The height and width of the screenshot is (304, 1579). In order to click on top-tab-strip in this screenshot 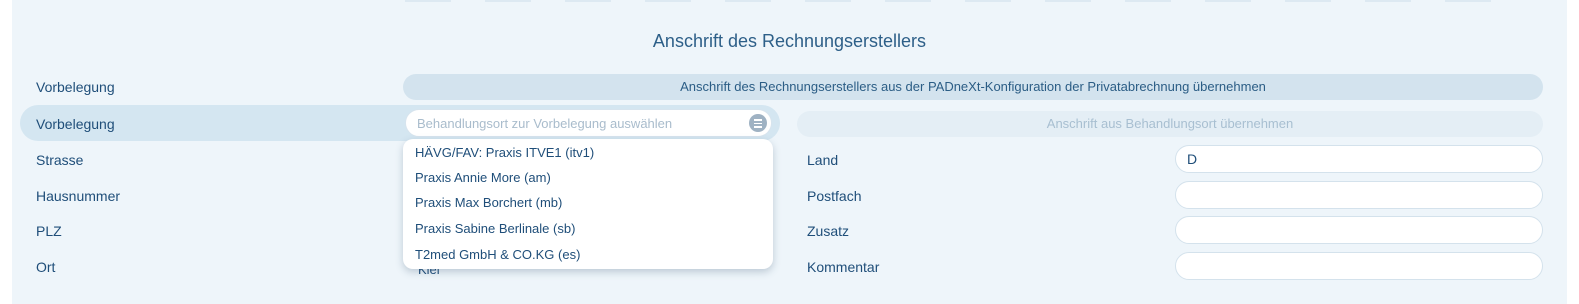, I will do `click(975, 1)`.